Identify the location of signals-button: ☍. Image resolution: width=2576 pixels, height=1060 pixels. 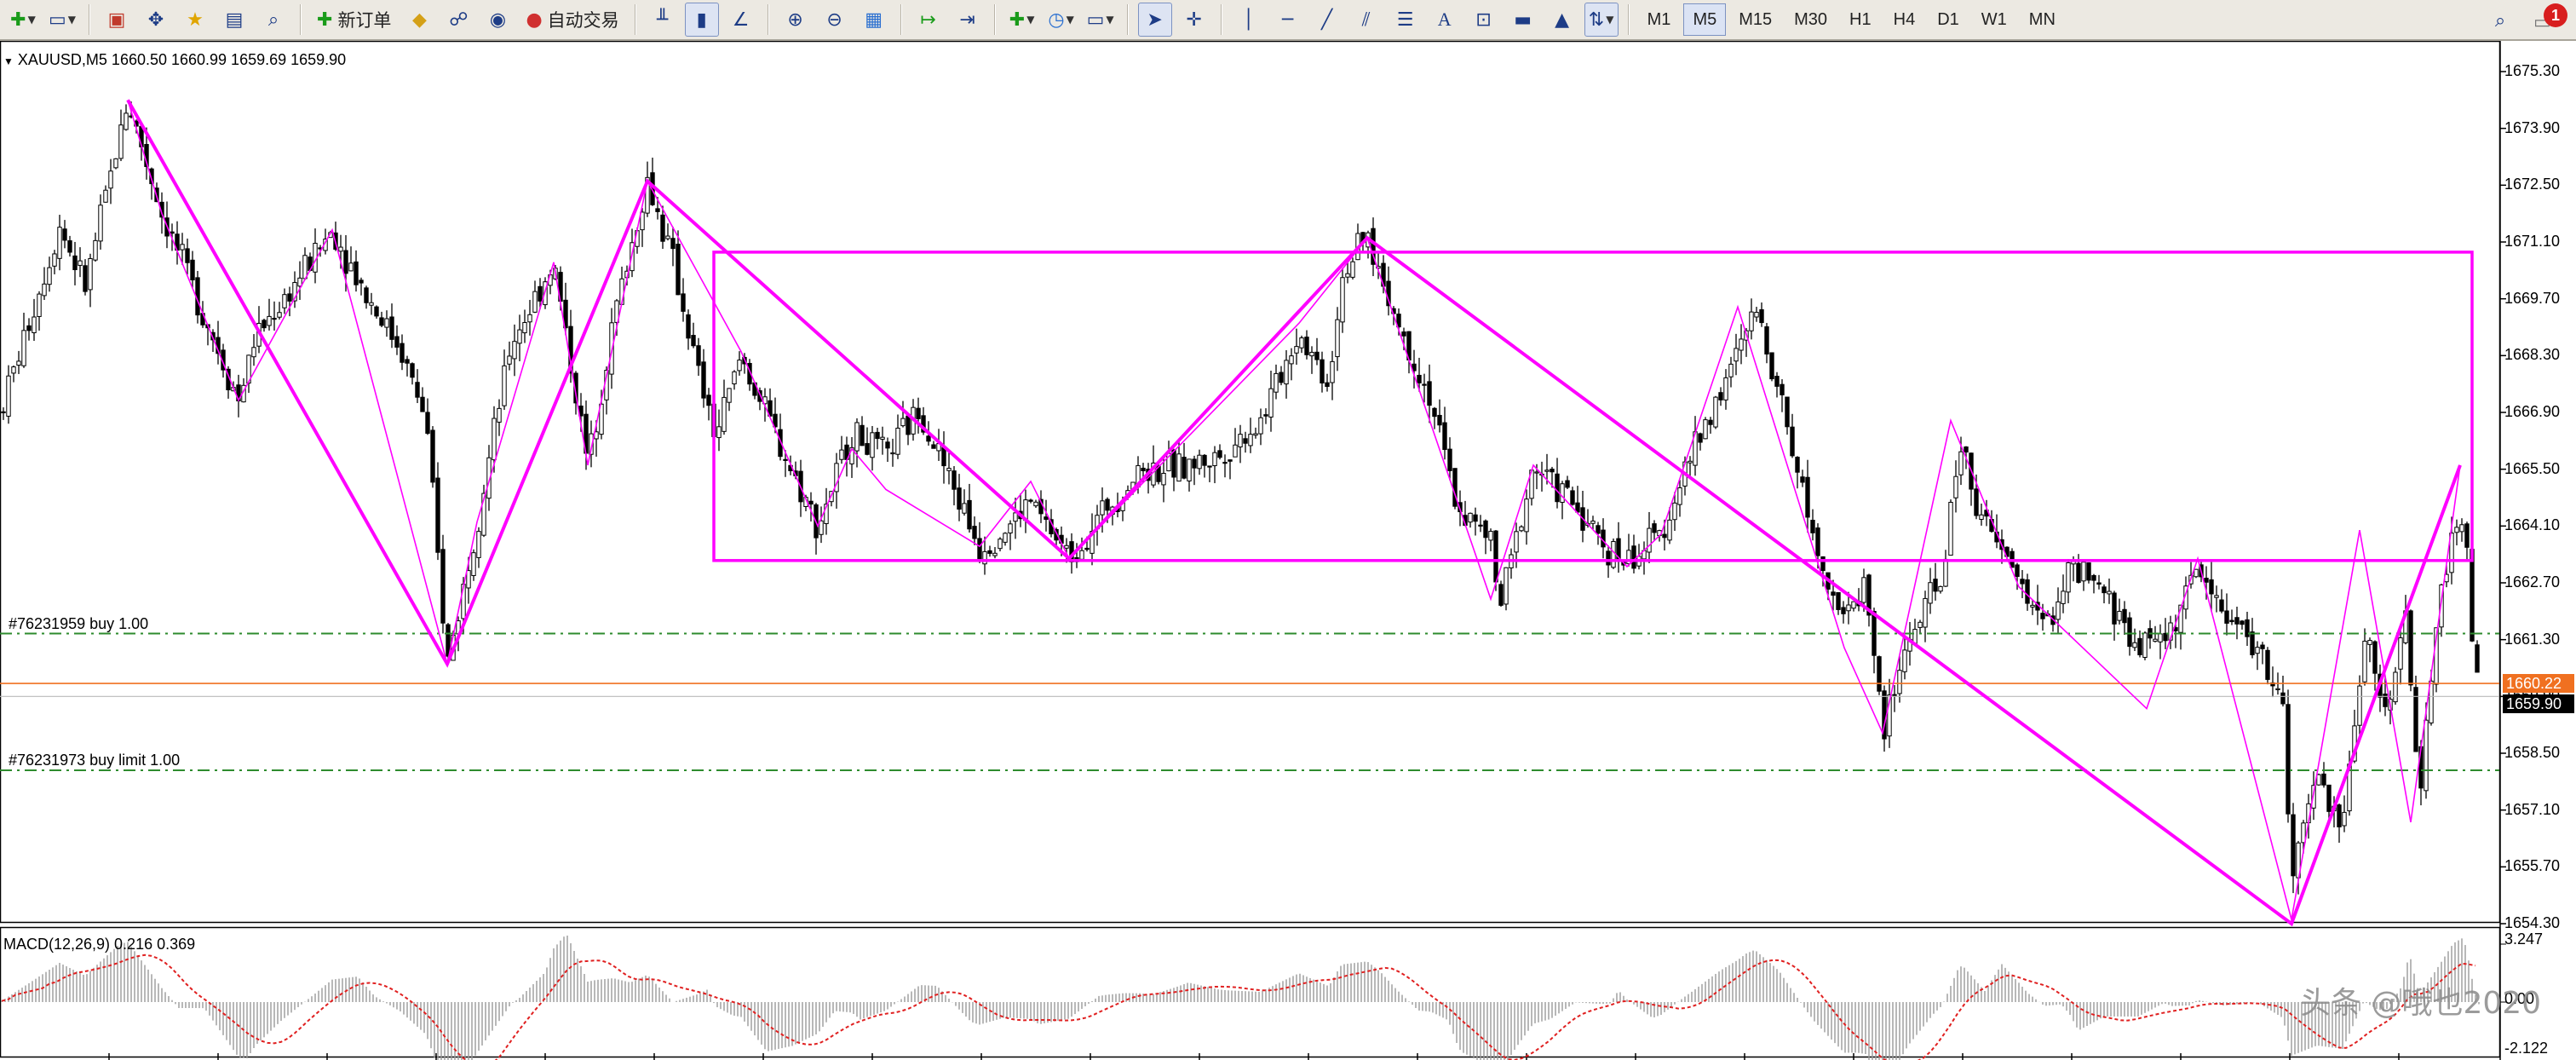
(458, 20).